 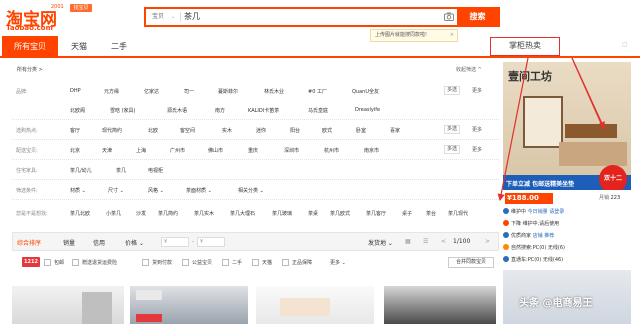 What do you see at coordinates (107, 150) in the screenshot?
I see `ship-option: 天津` at bounding box center [107, 150].